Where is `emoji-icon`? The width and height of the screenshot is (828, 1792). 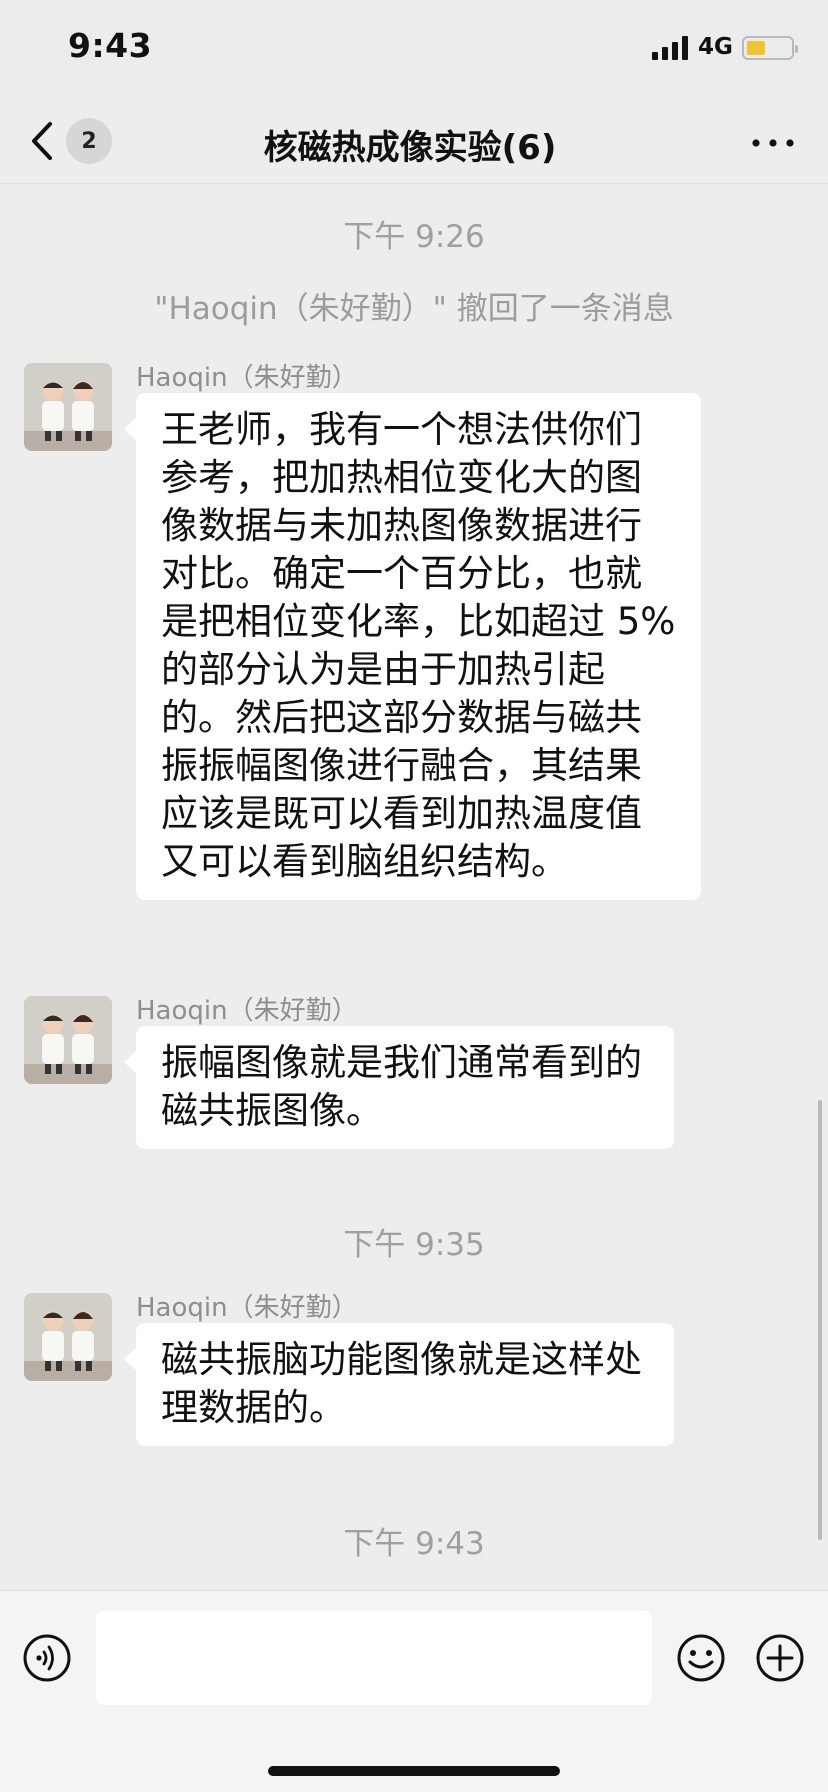
emoji-icon is located at coordinates (701, 1658).